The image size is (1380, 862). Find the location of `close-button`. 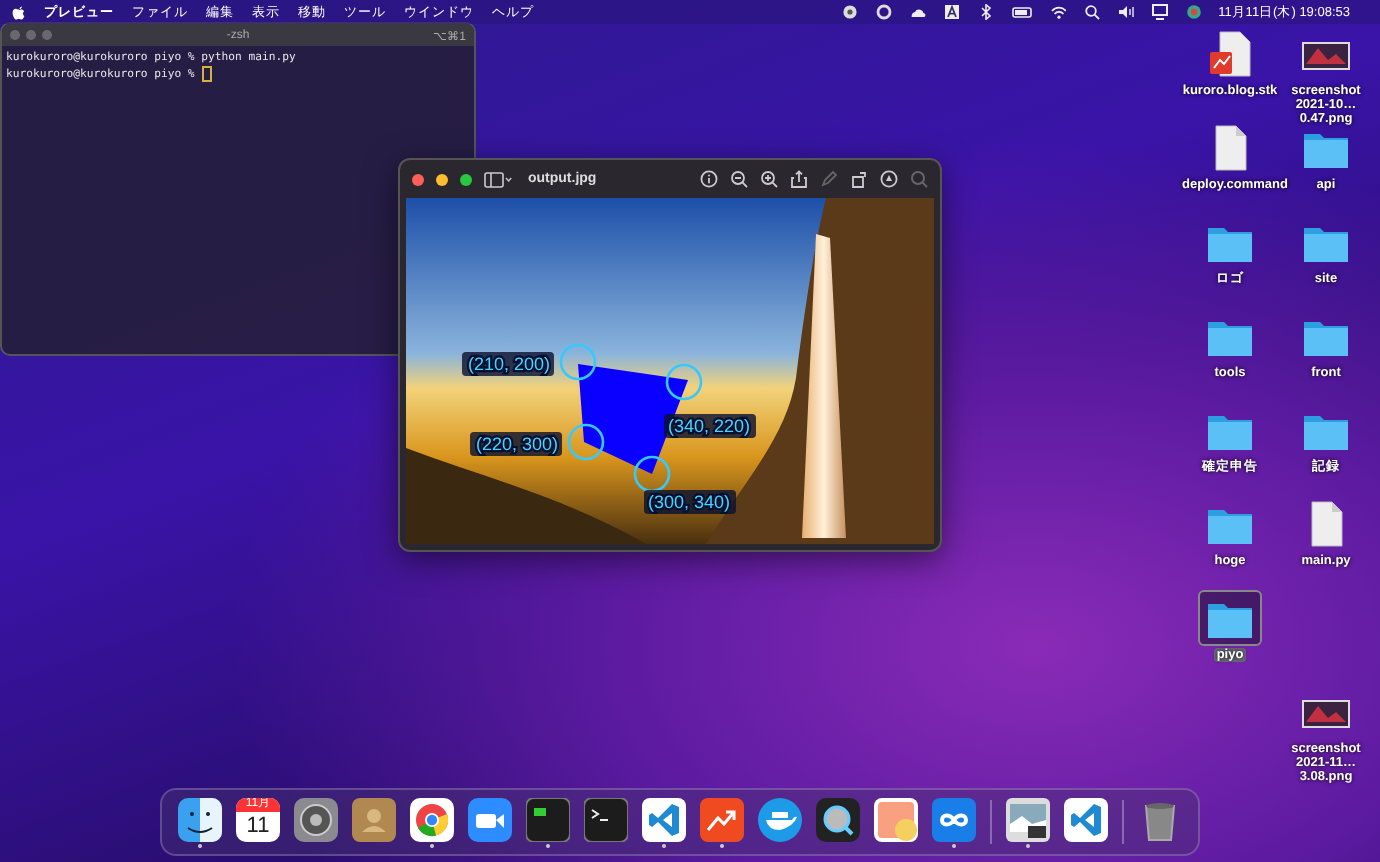

close-button is located at coordinates (418, 179).